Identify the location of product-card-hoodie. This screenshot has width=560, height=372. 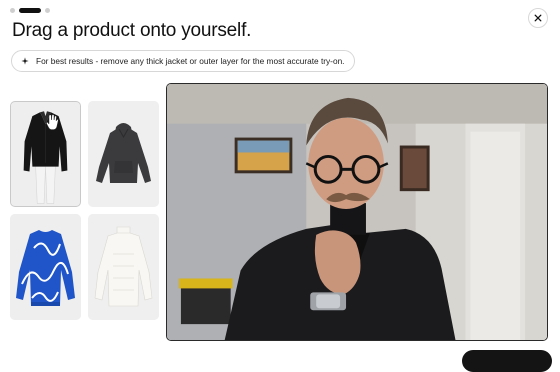
(123, 154).